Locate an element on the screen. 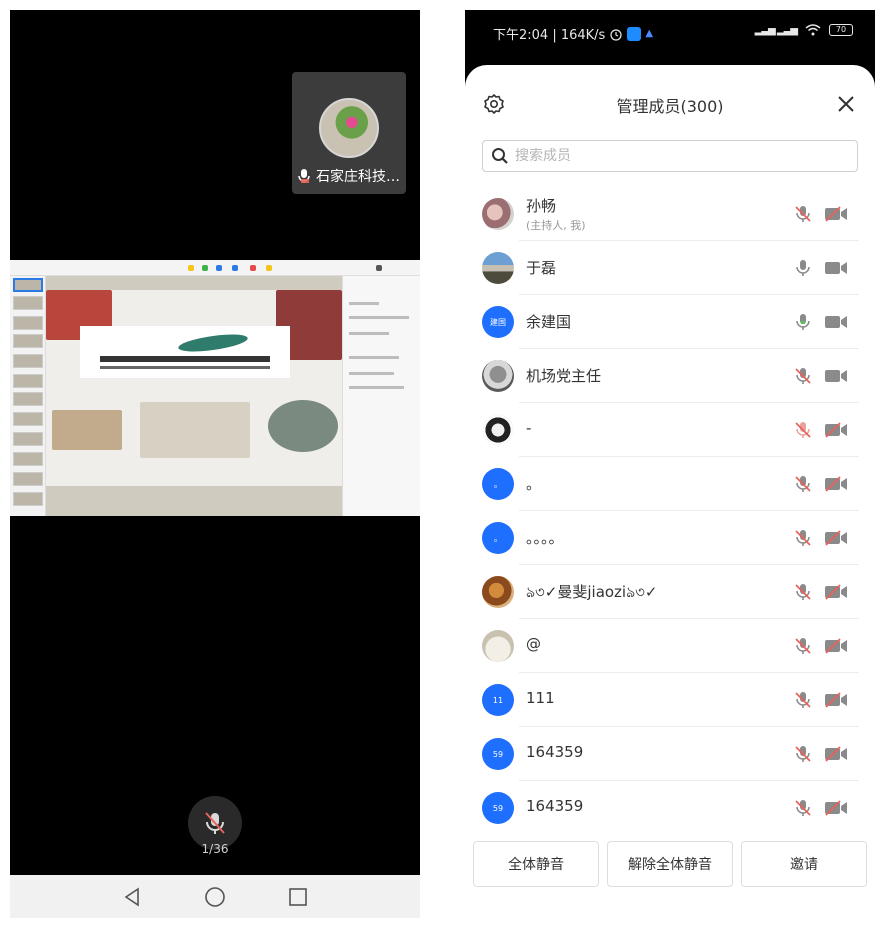 This screenshot has width=886, height=935. circle-home-icon is located at coordinates (215, 897).